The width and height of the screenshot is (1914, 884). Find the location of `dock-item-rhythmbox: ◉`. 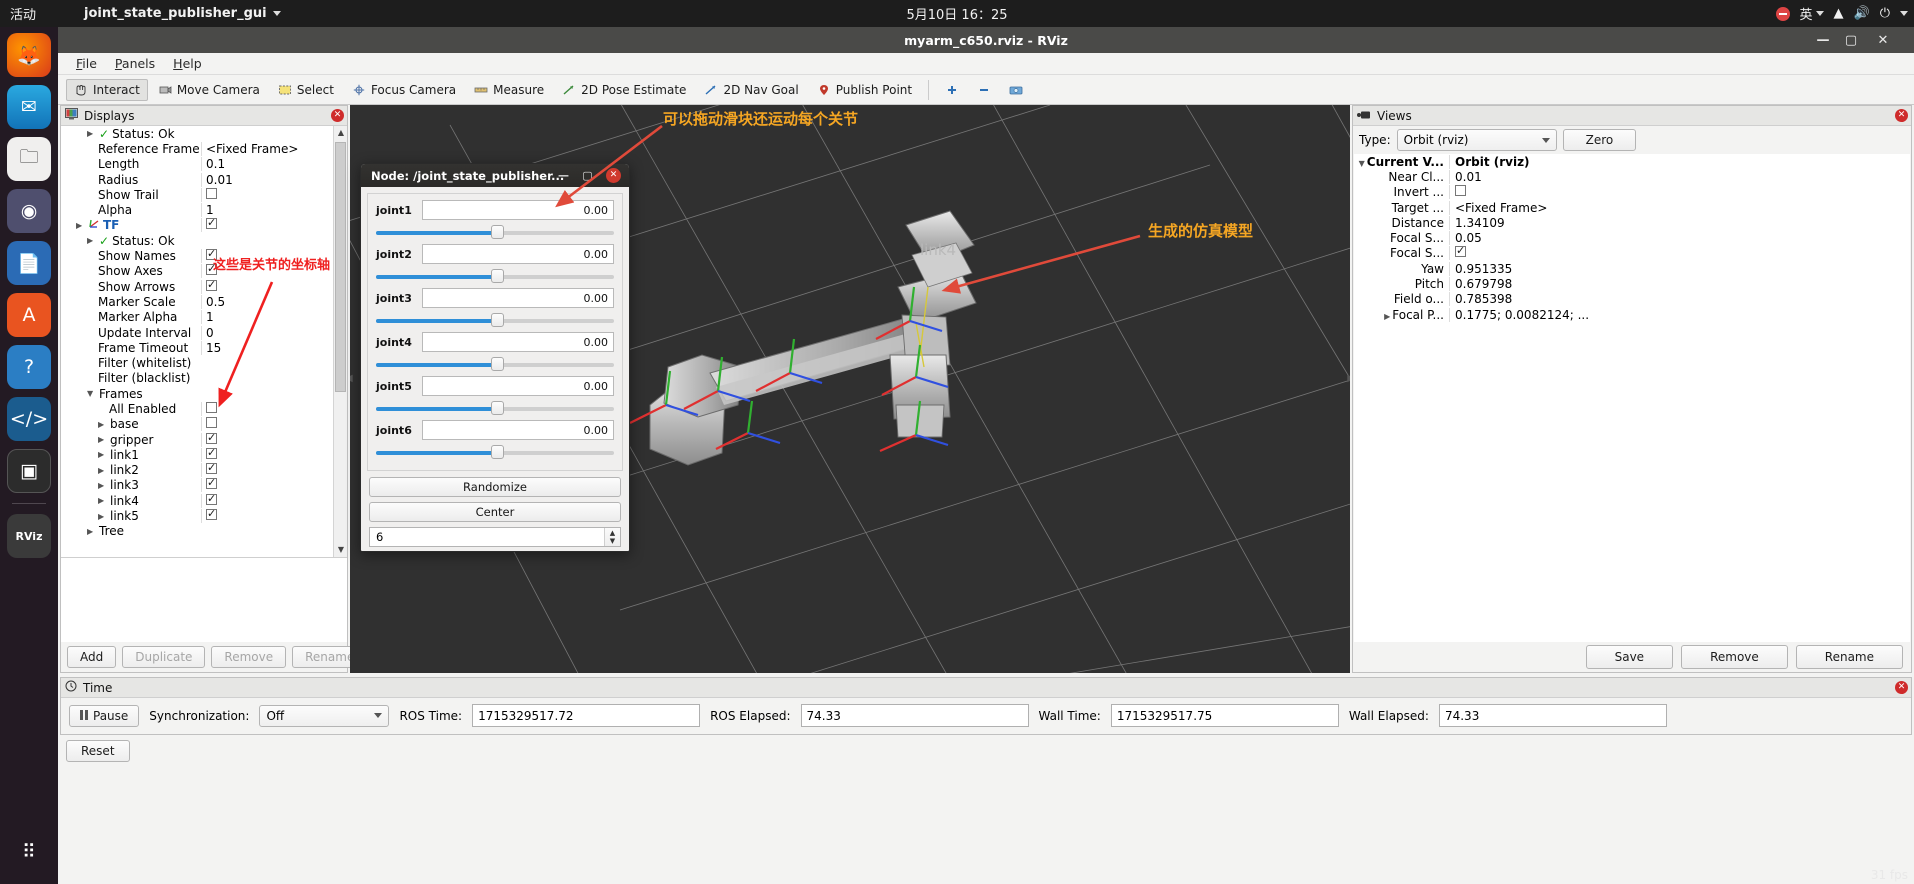

dock-item-rhythmbox: ◉ is located at coordinates (29, 211).